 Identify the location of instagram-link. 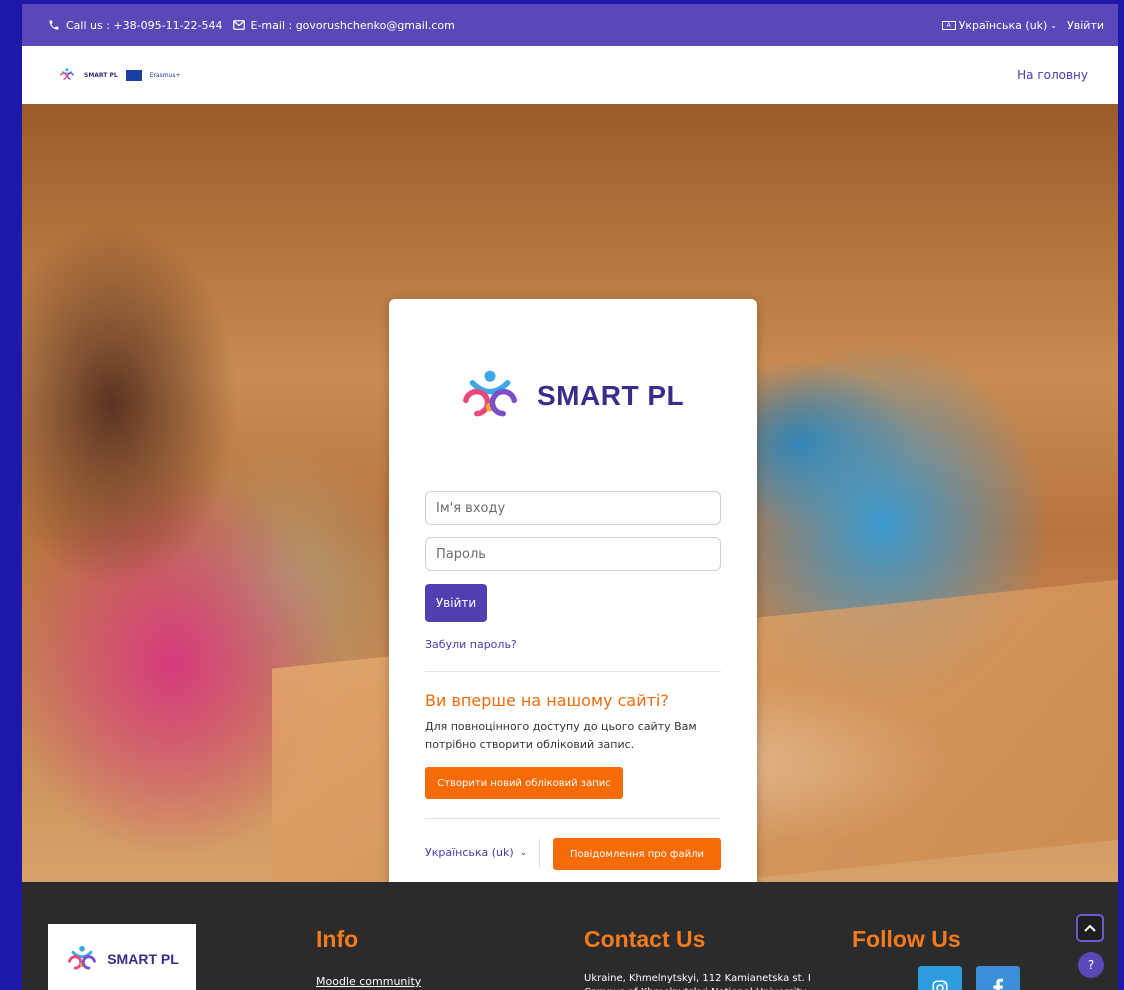
(940, 978).